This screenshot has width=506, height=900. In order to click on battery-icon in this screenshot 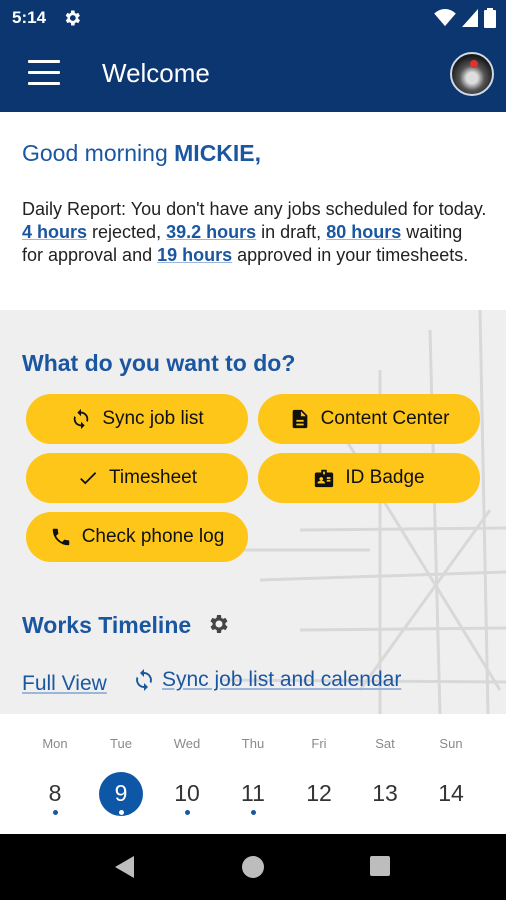, I will do `click(490, 18)`.